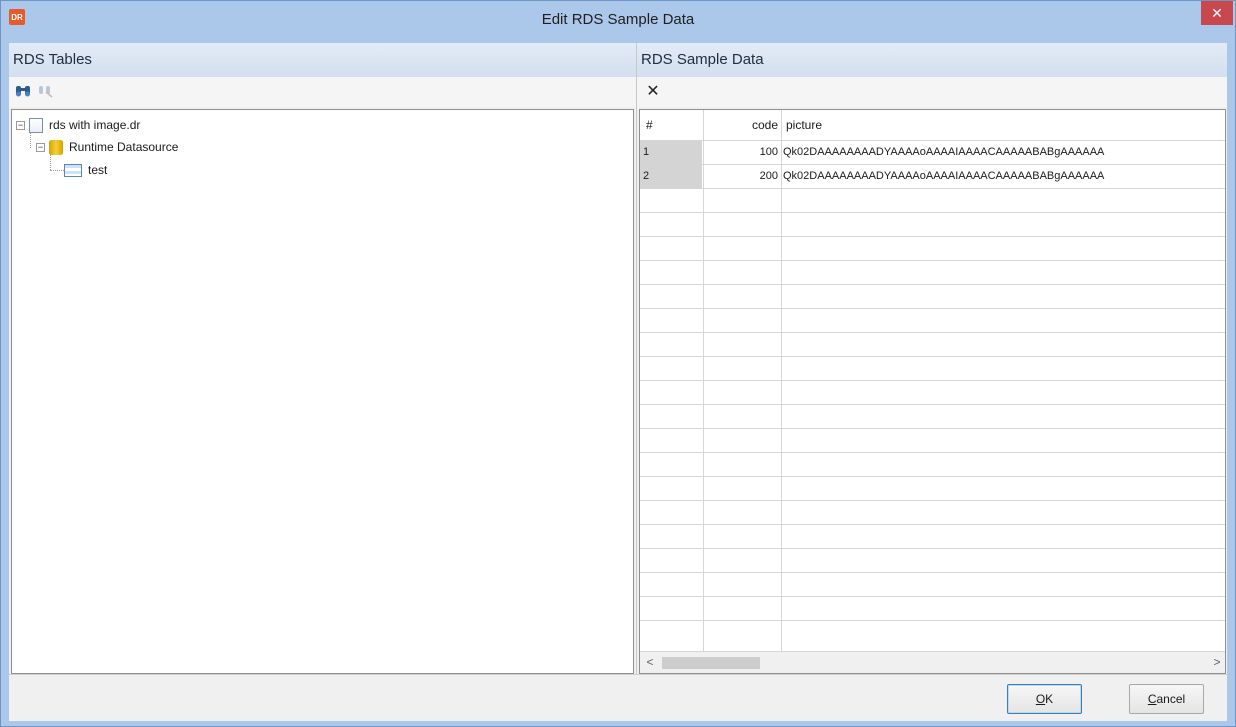 The height and width of the screenshot is (727, 1236). Describe the element at coordinates (618, 697) in the screenshot. I see `dialog-button-bar: OK Cancel` at that location.